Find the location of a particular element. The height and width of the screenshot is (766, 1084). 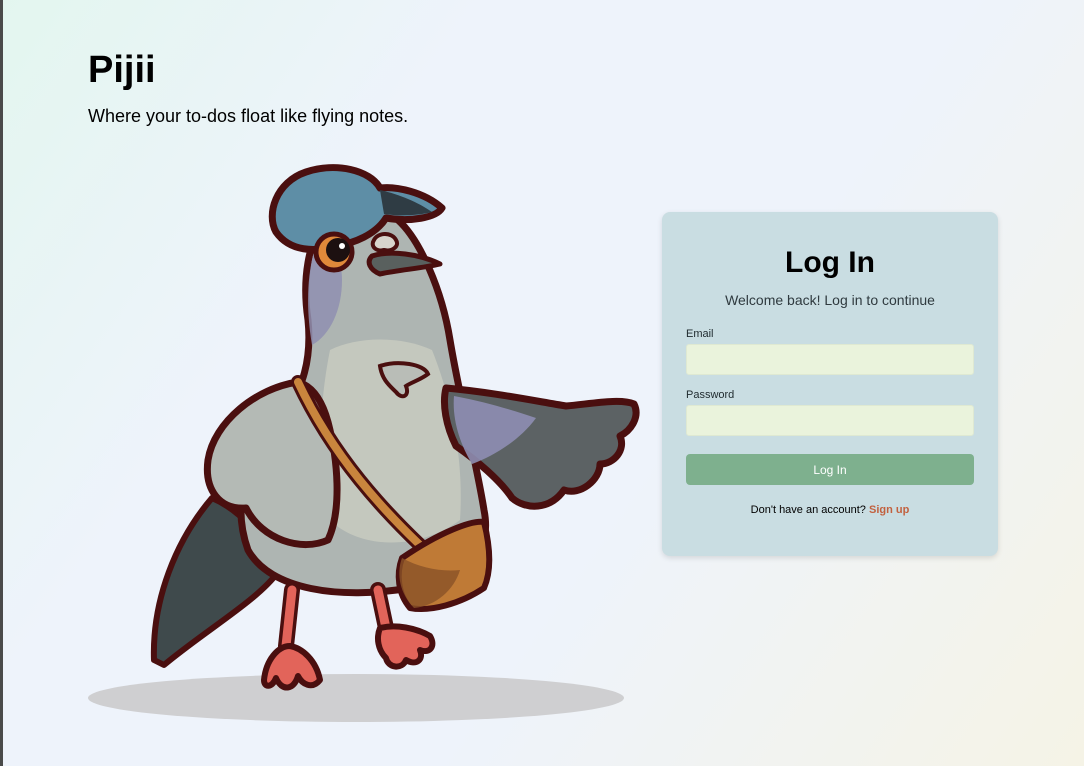

signup-prompt: Don't have an account? is located at coordinates (808, 510).